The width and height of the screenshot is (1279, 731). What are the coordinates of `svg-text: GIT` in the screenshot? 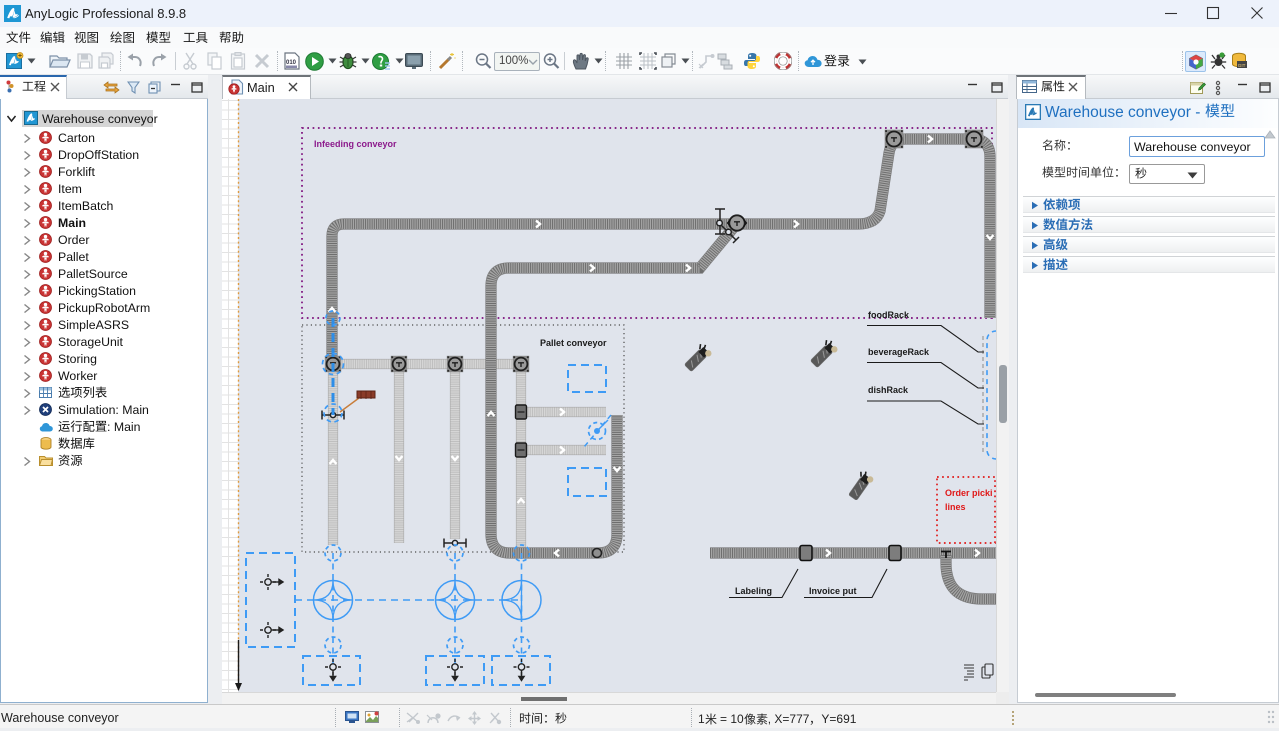 It's located at (1242, 65).